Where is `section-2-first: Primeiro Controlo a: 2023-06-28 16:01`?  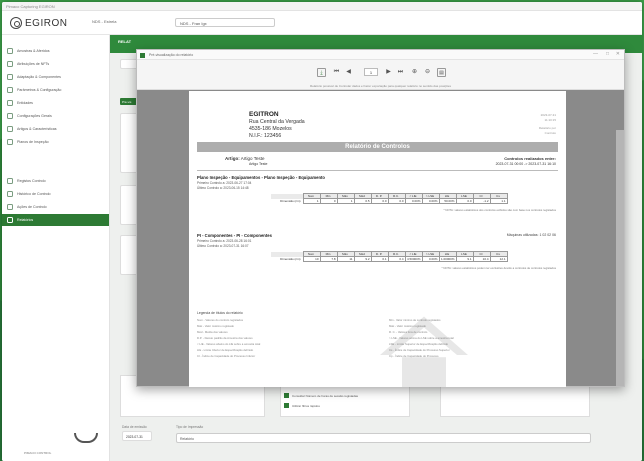 section-2-first: Primeiro Controlo a: 2023-06-28 16:01 is located at coordinates (224, 241).